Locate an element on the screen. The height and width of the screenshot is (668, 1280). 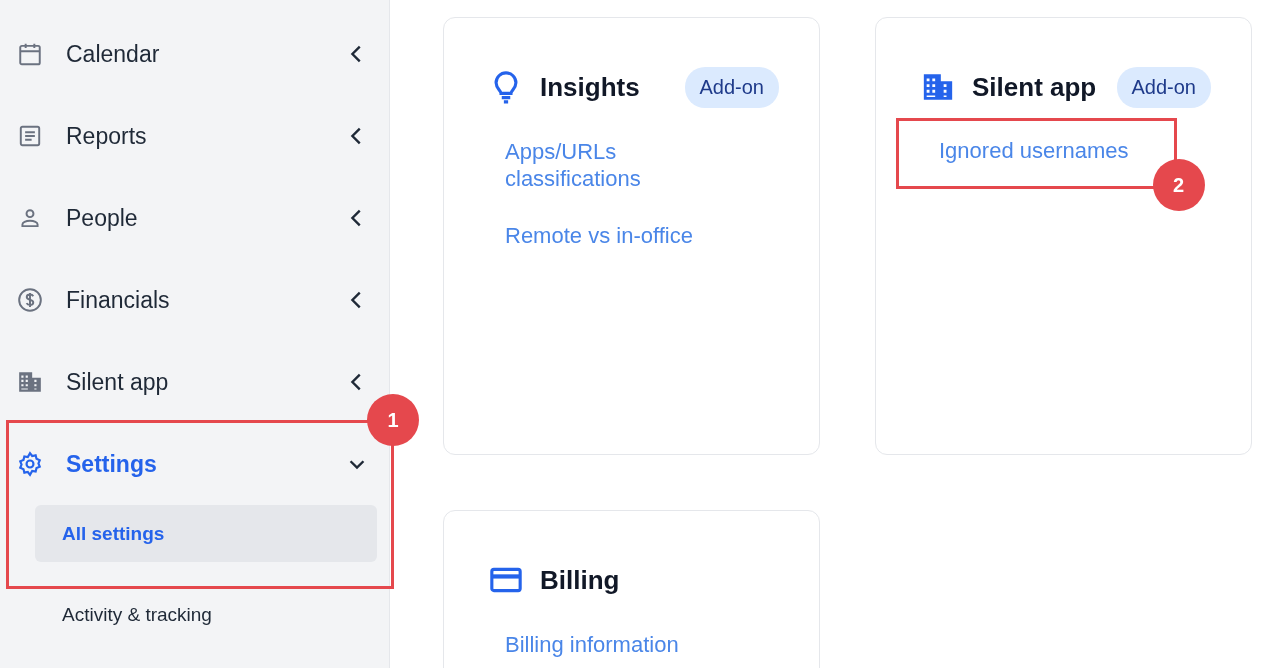
sidebar-item: Reports is located at coordinates (195, 136).